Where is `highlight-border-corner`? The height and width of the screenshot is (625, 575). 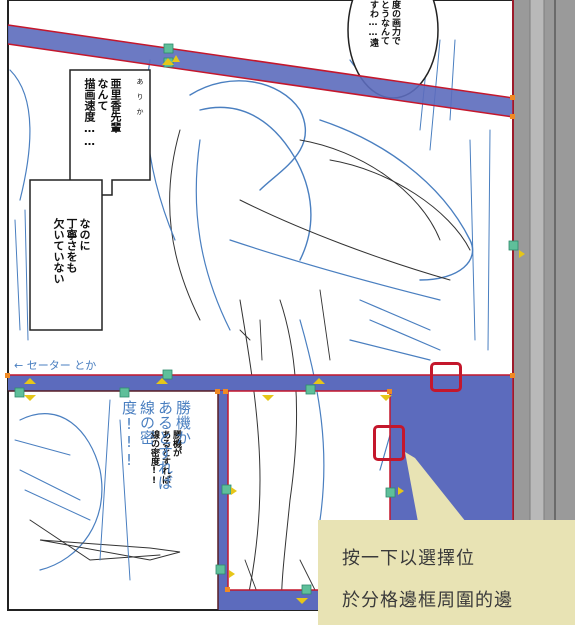
highlight-border-corner is located at coordinates (446, 377).